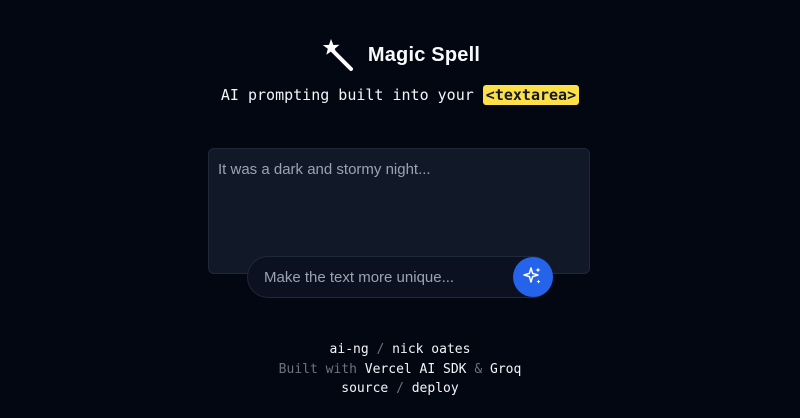 The height and width of the screenshot is (418, 800). What do you see at coordinates (424, 54) in the screenshot?
I see `app-title: Magic Spell` at bounding box center [424, 54].